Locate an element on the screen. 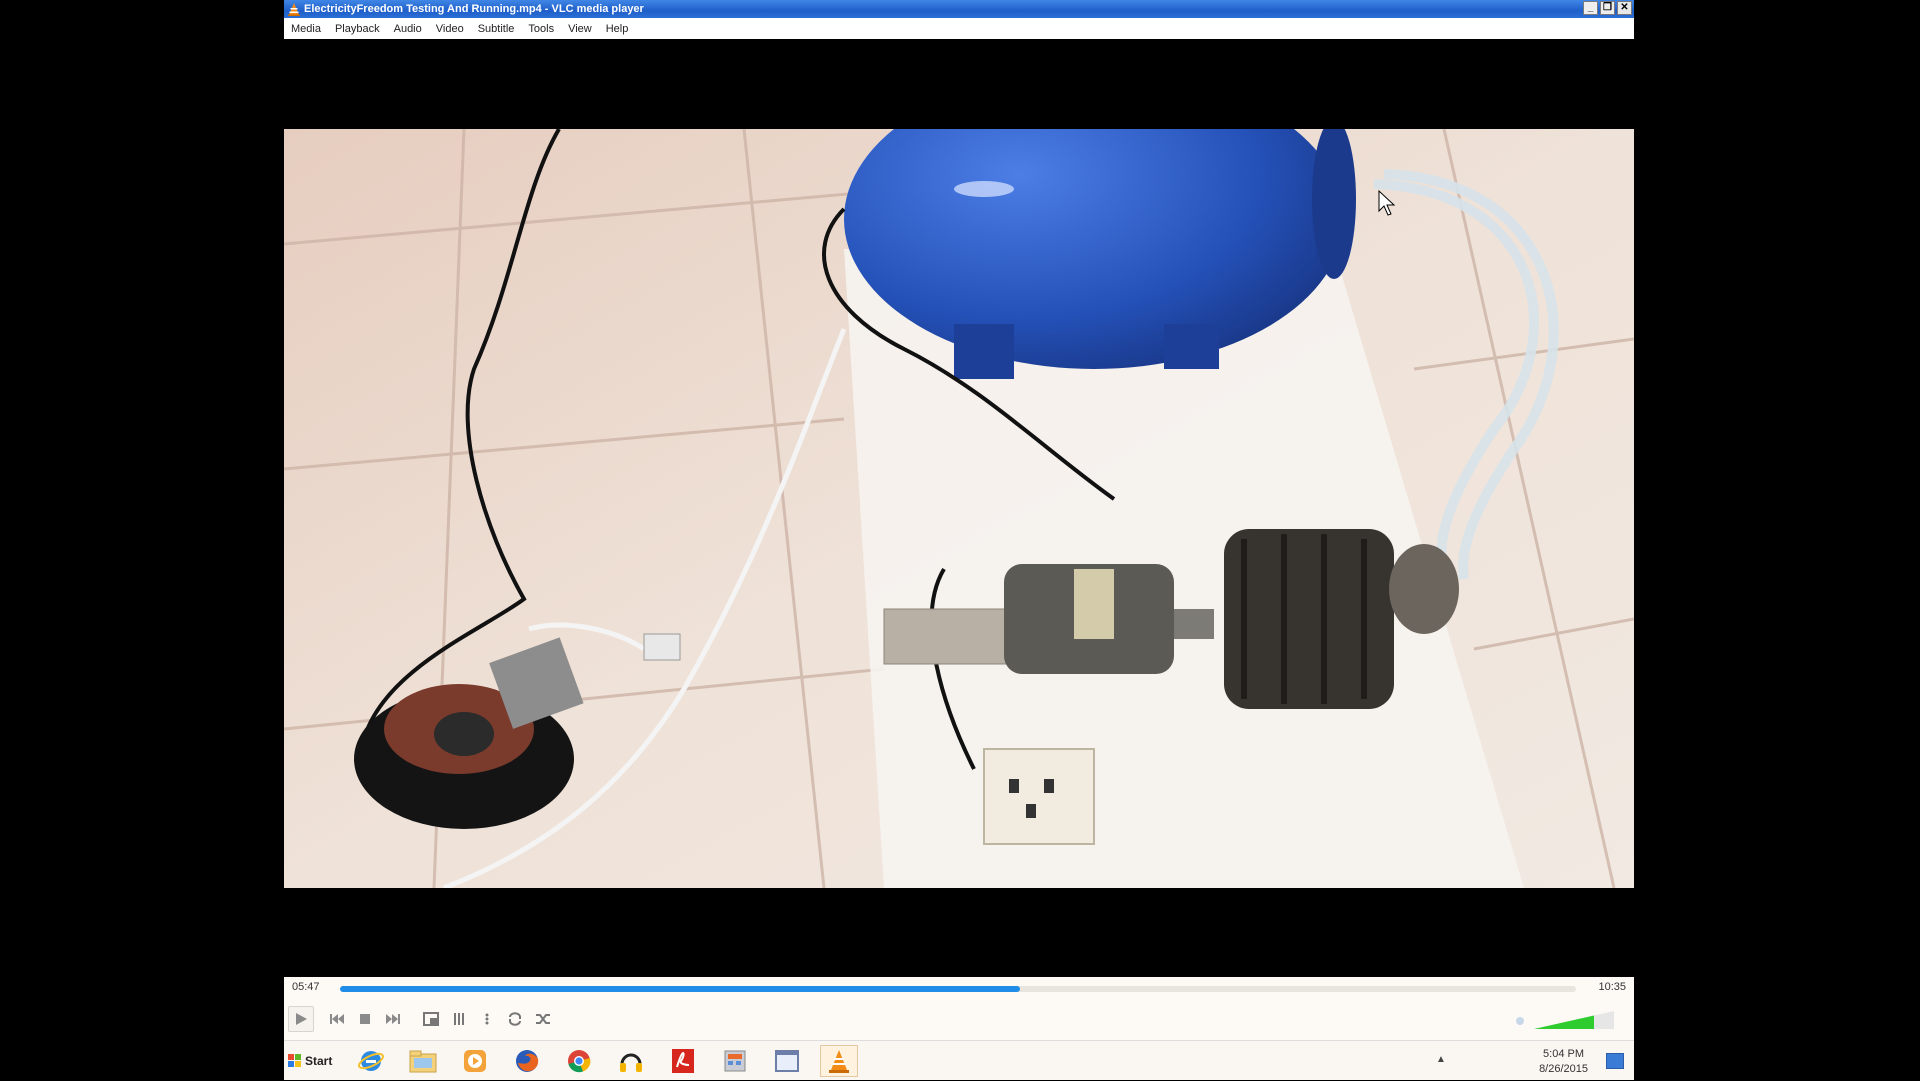  play-icon is located at coordinates (301, 1019).